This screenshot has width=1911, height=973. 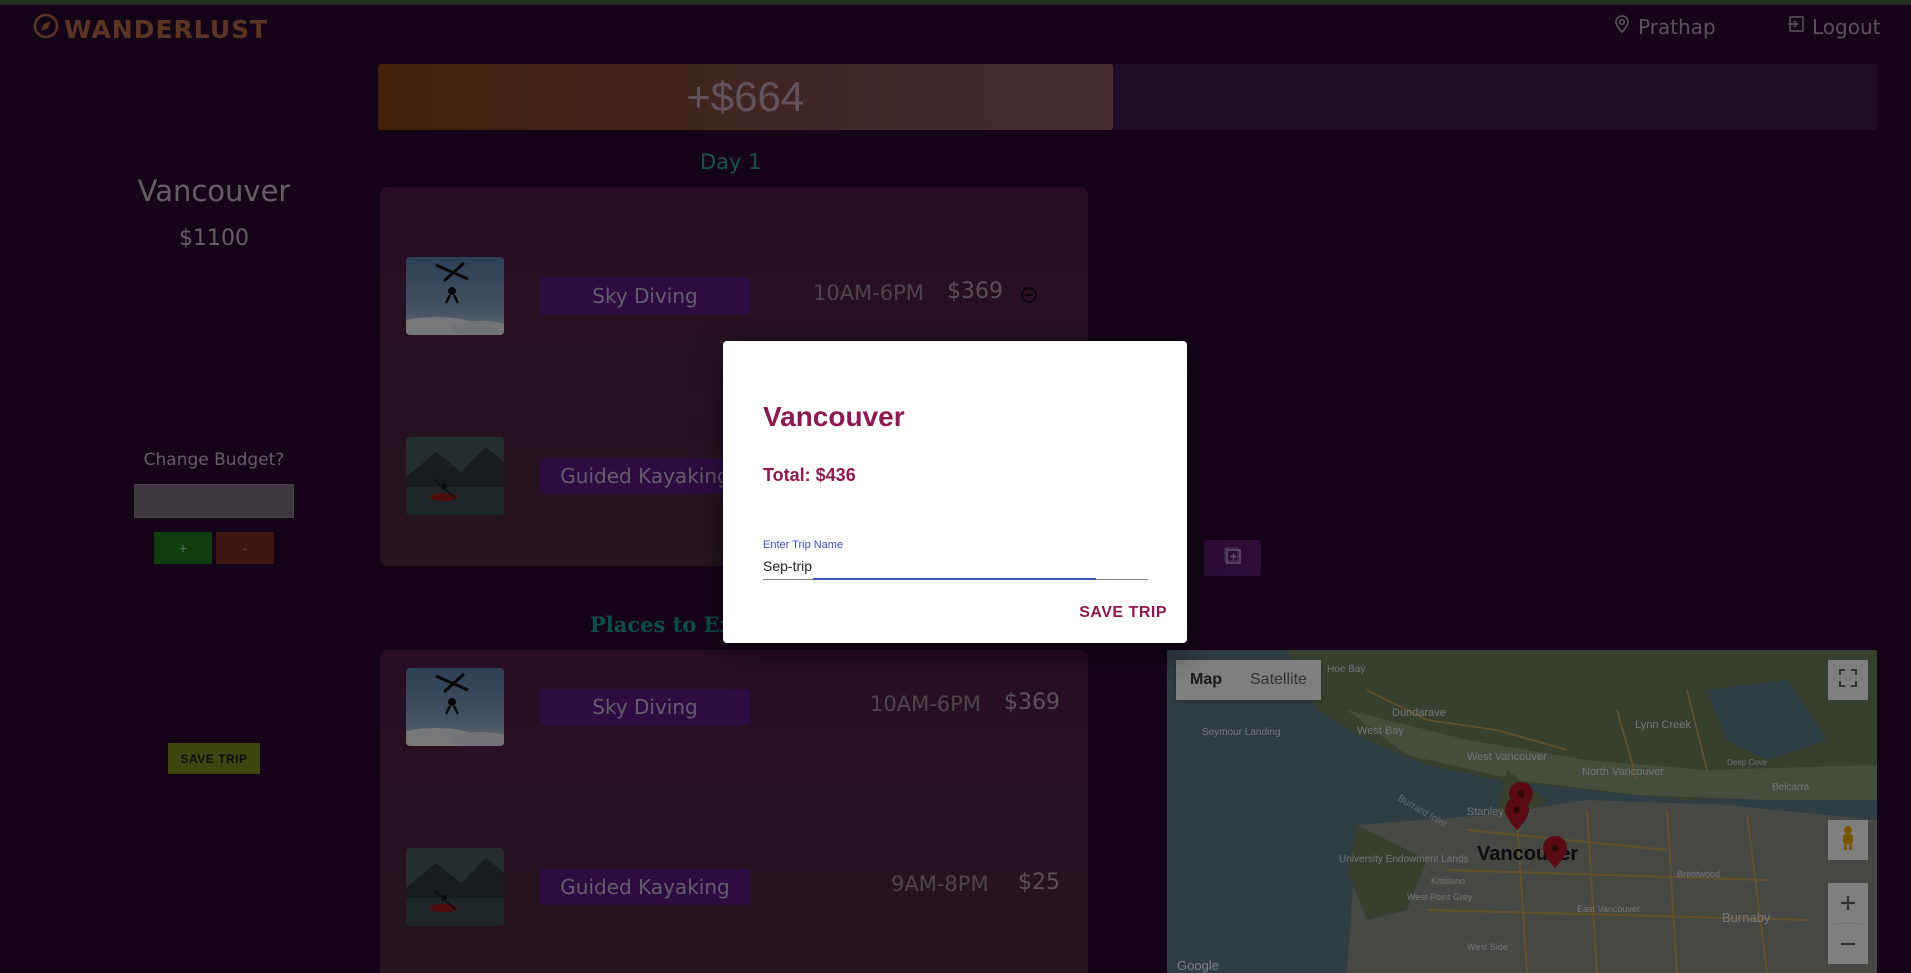 What do you see at coordinates (834, 416) in the screenshot?
I see `dialog-title: Vancouver` at bounding box center [834, 416].